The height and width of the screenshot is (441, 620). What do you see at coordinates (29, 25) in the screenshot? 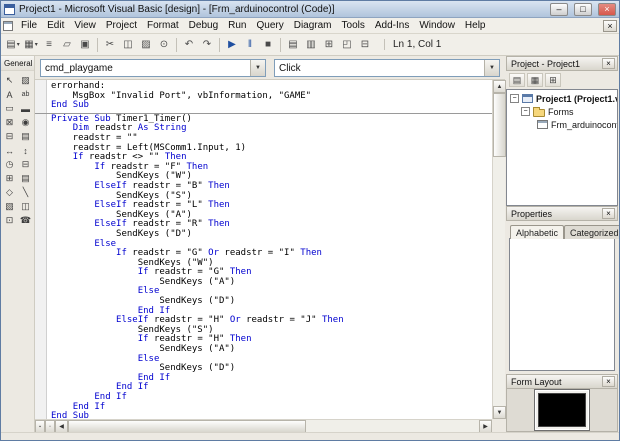
I see `menu-file: File` at bounding box center [29, 25].